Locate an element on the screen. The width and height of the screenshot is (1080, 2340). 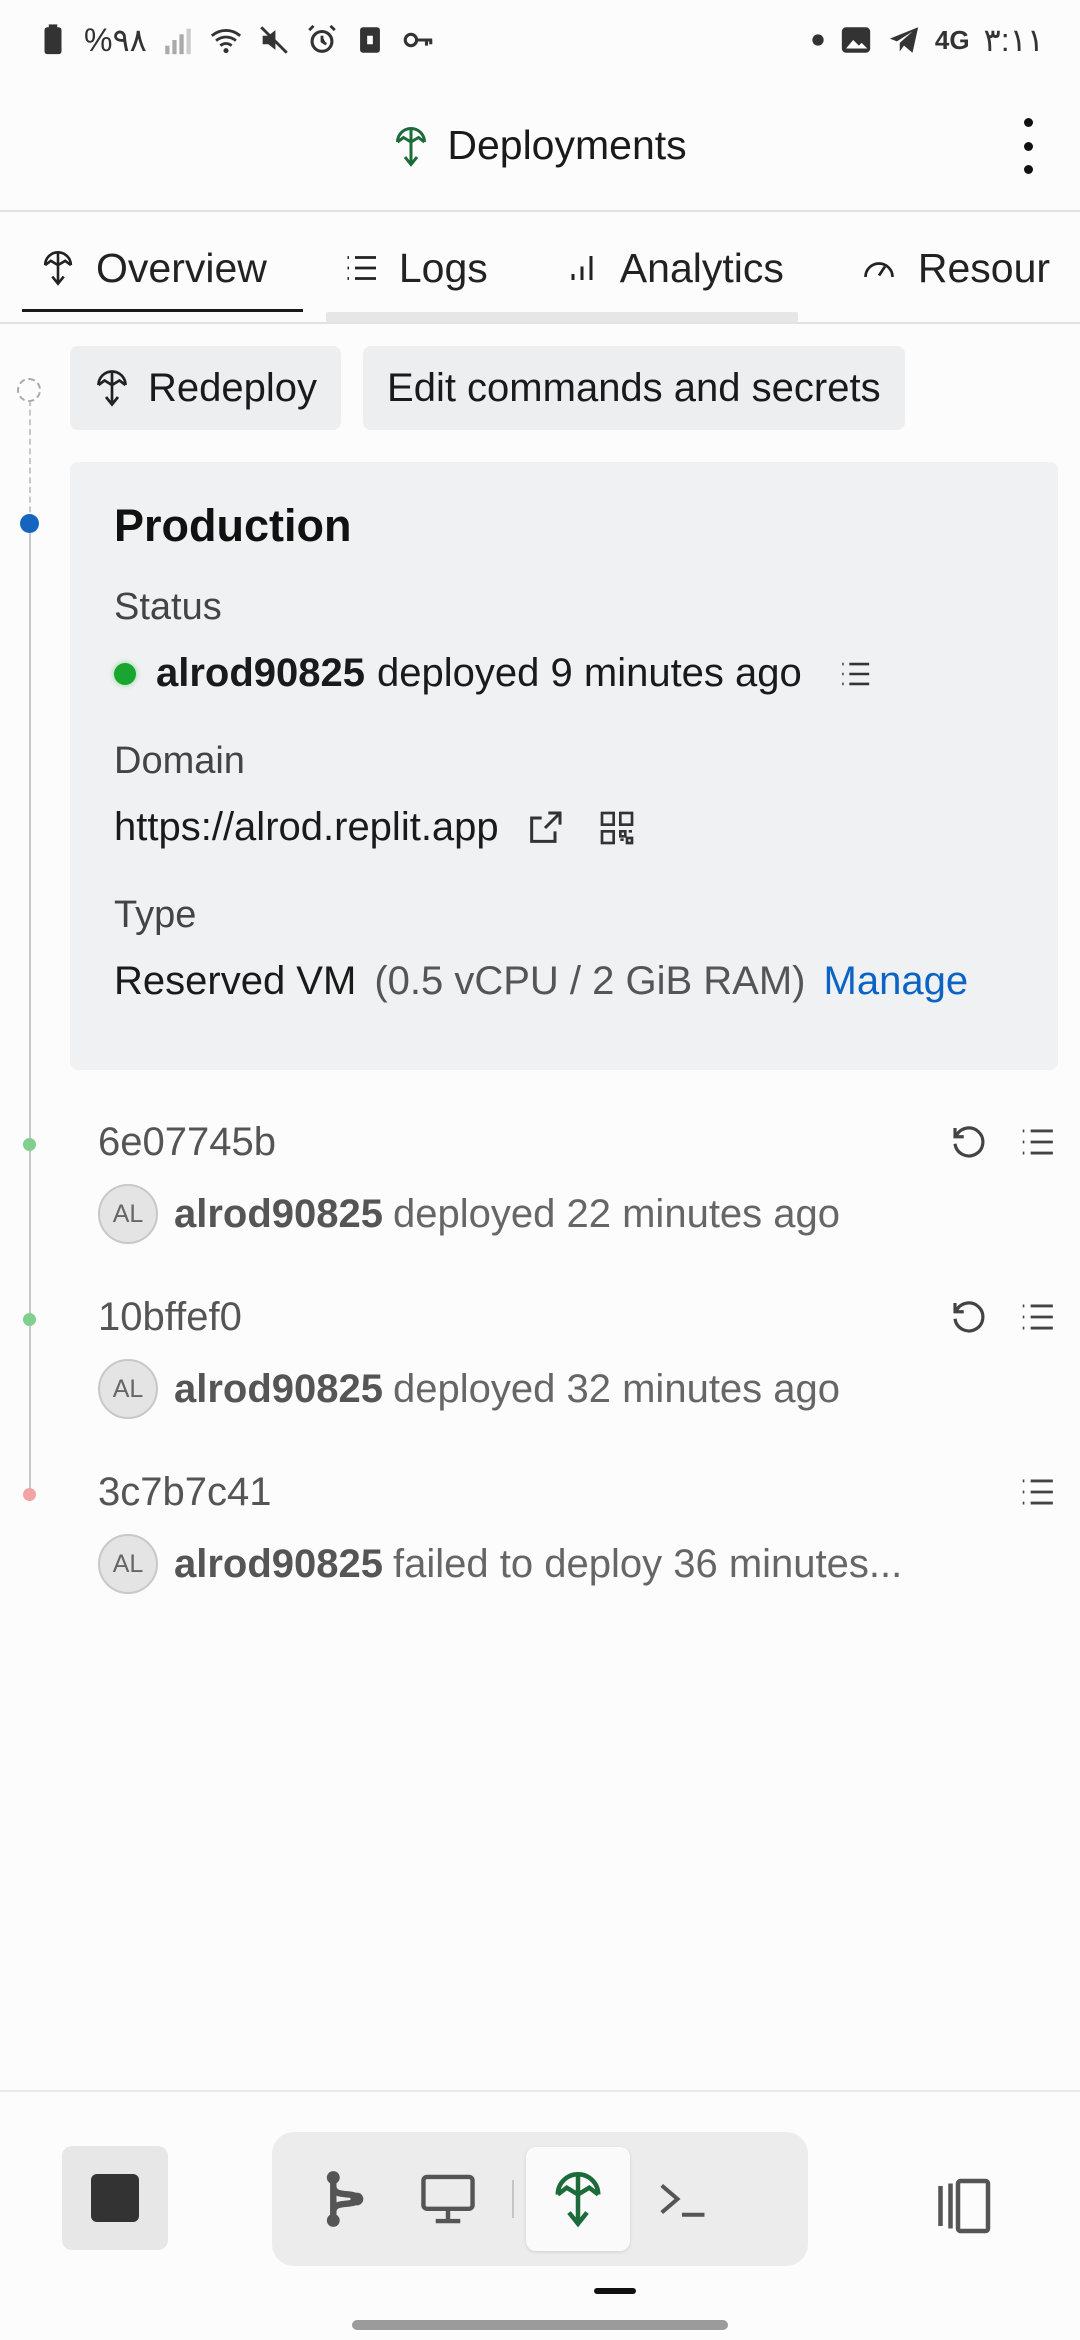
redeploy-button: Redeploy is located at coordinates (206, 388).